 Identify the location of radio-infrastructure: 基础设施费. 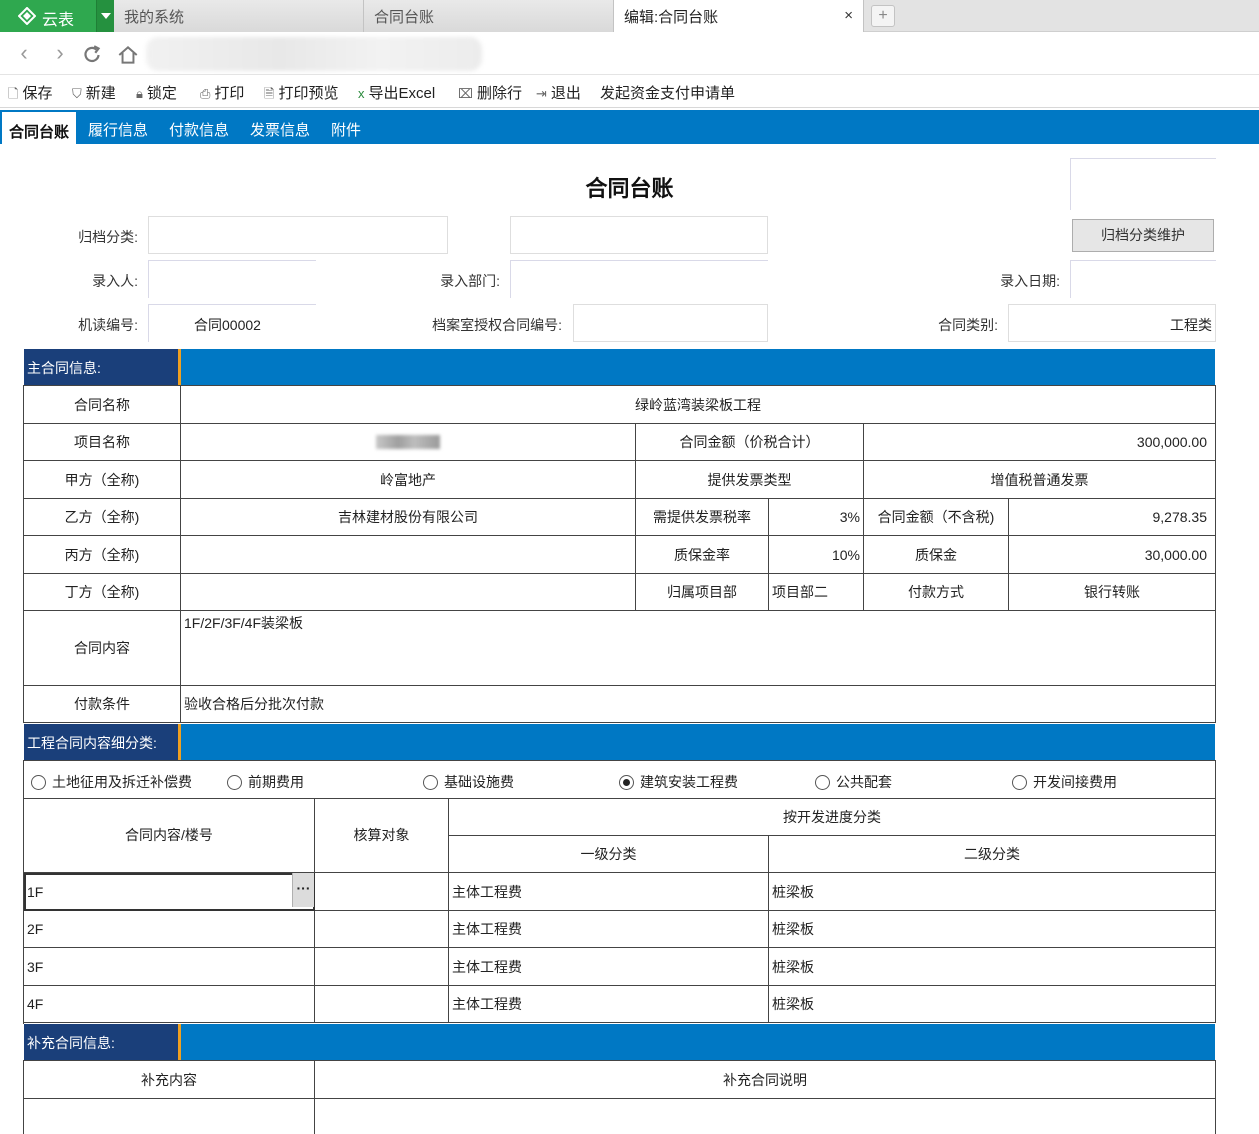
(468, 782).